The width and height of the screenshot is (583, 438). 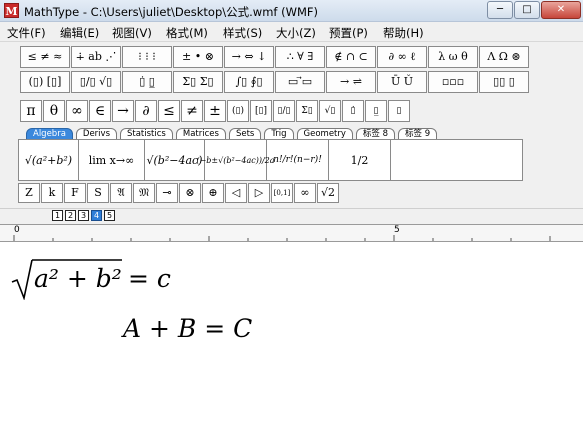 What do you see at coordinates (98, 193) in the screenshot?
I see `script-s-button: S` at bounding box center [98, 193].